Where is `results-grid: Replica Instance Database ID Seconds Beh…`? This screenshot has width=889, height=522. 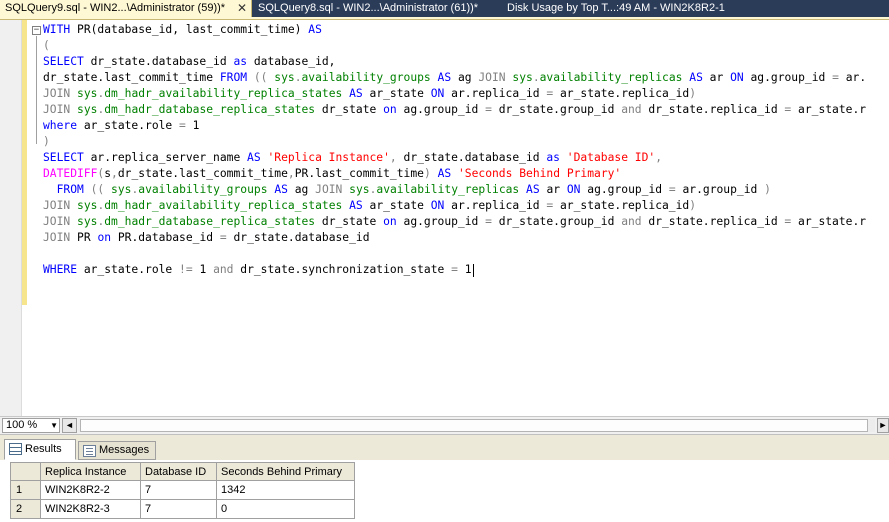
results-grid: Replica Instance Database ID Seconds Beh… is located at coordinates (182, 490).